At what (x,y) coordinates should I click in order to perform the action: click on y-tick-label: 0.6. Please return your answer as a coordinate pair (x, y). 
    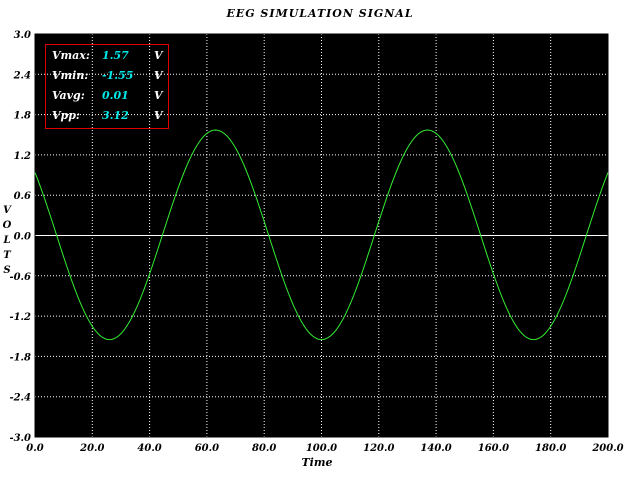
    Looking at the image, I should click on (22, 196).